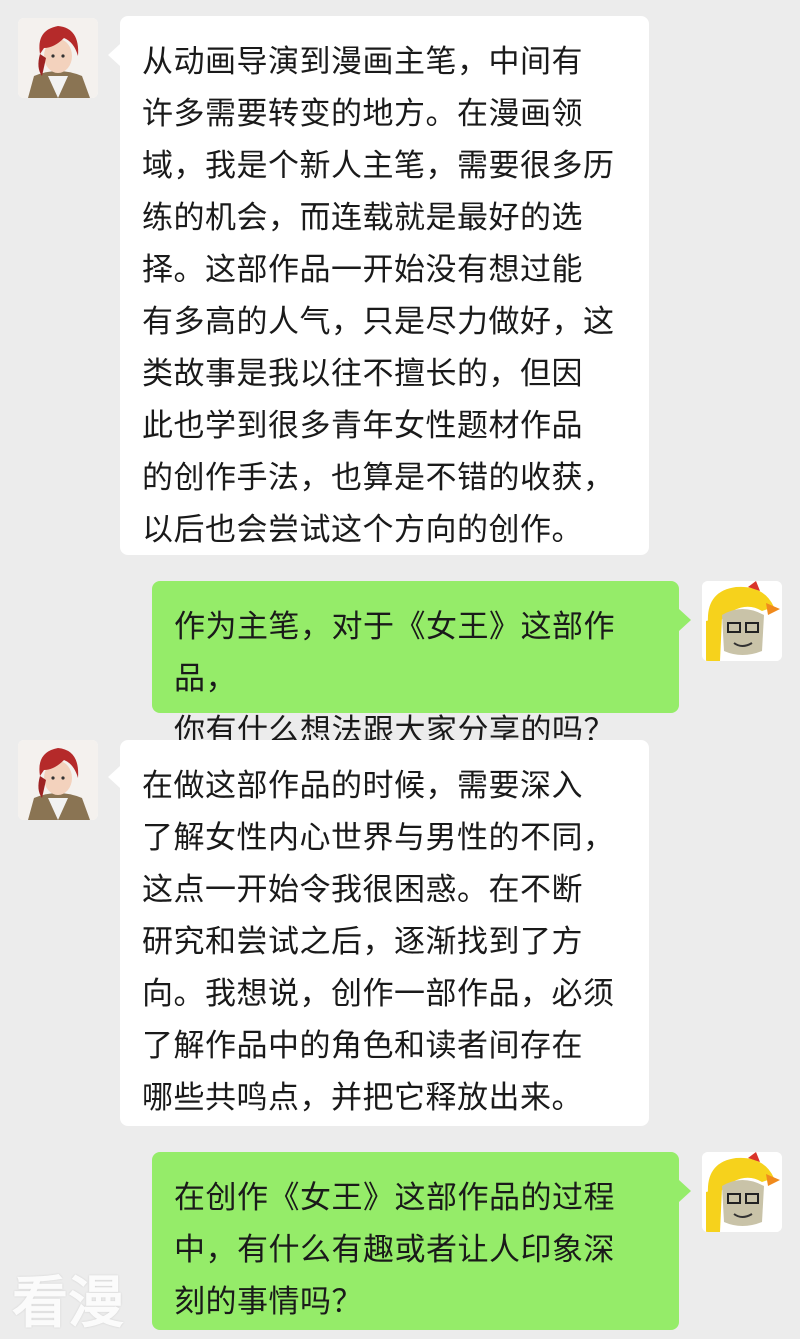  Describe the element at coordinates (68, 1303) in the screenshot. I see `watermark-logo: 看漫` at that location.